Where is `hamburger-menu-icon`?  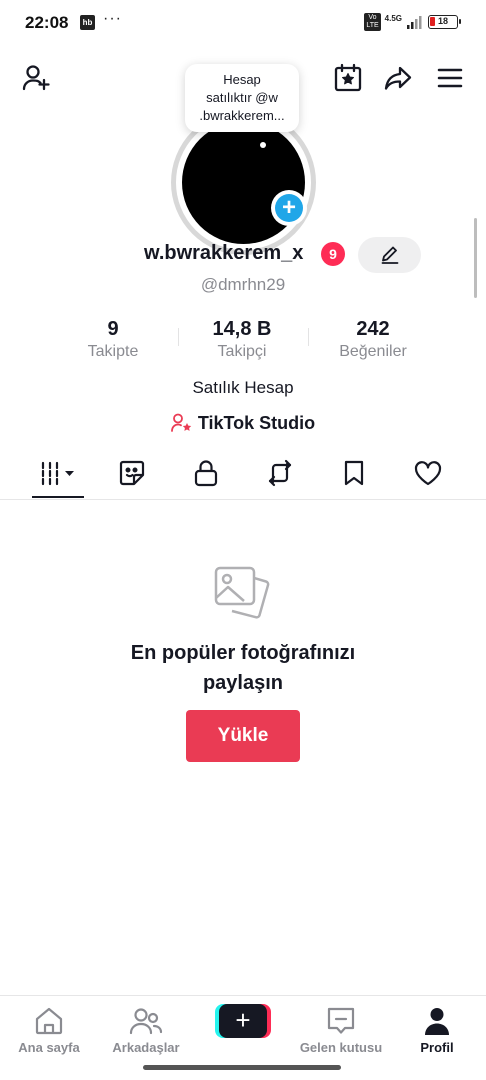 hamburger-menu-icon is located at coordinates (450, 78).